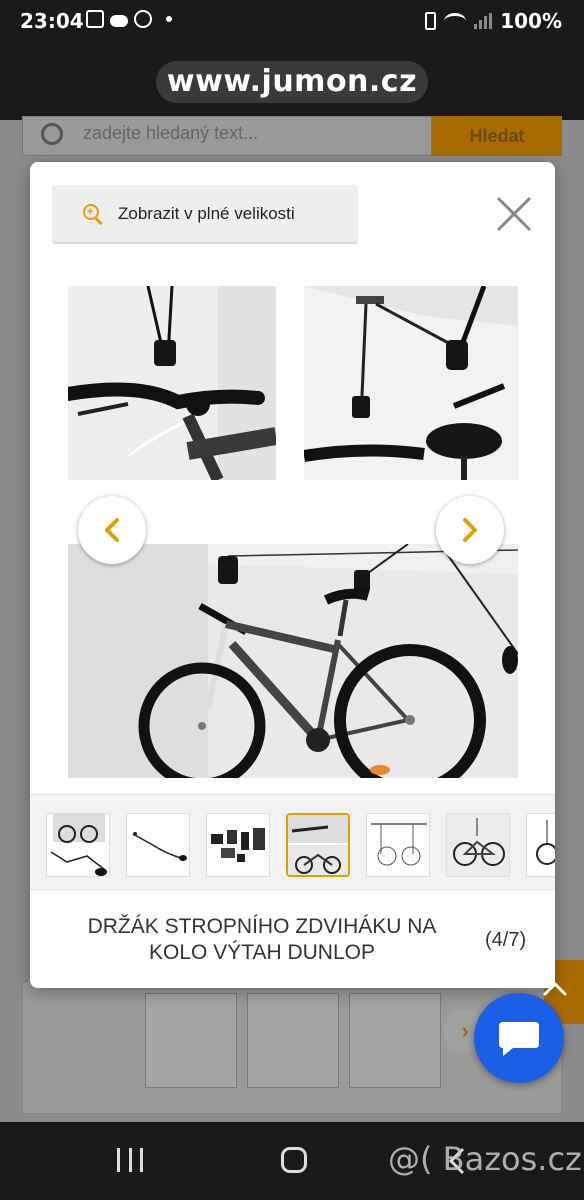 The image size is (584, 1200). I want to click on browser-url-bar: www.jumon.cz, so click(292, 82).